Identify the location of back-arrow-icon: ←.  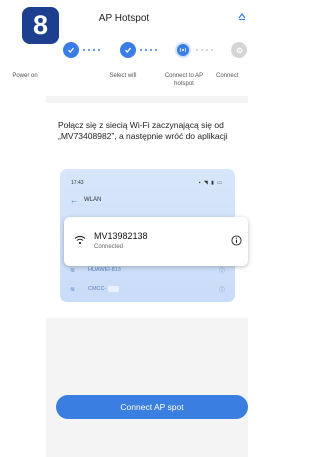
(74, 200).